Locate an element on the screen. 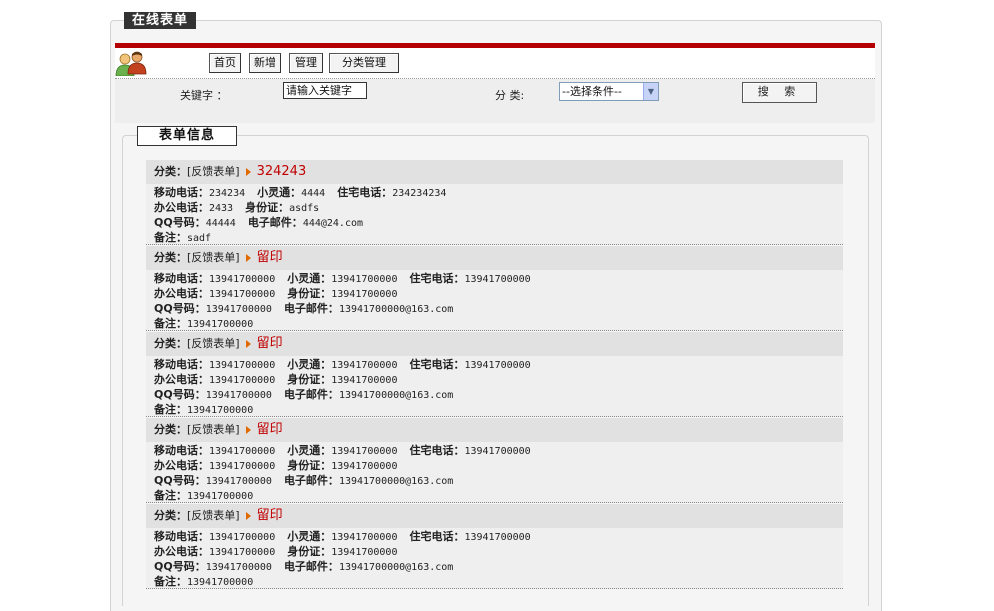  qq-value: 44444 is located at coordinates (220, 223).